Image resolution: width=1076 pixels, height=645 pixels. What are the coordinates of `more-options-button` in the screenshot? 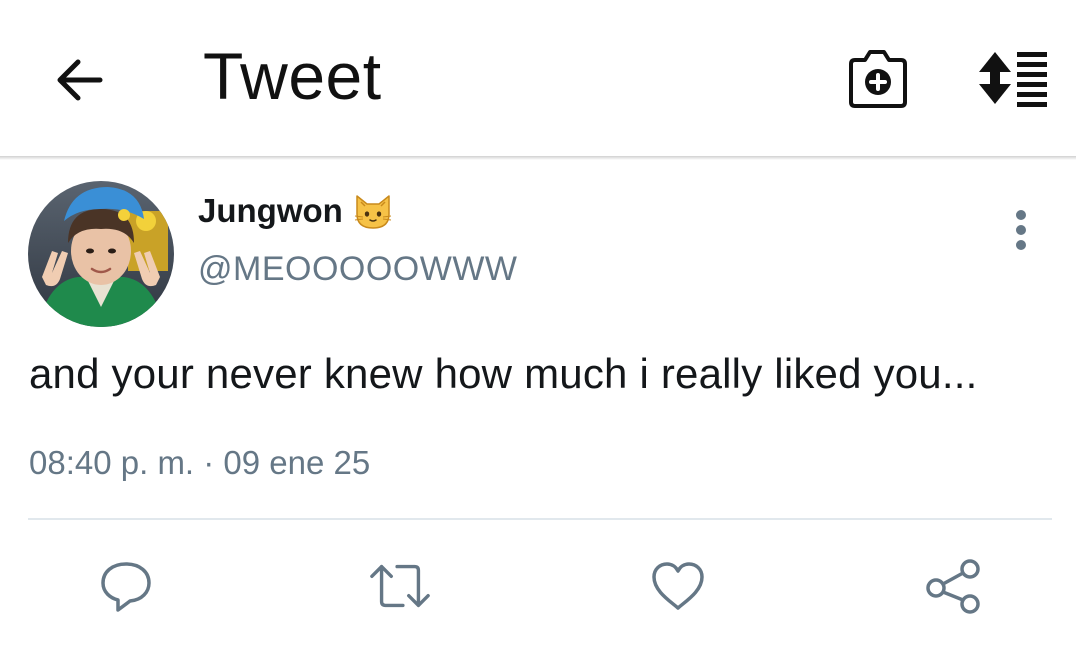 It's located at (1021, 230).